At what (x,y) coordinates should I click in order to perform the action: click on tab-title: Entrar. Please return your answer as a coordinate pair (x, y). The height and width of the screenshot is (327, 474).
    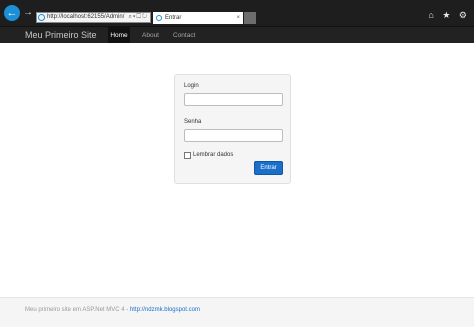
    Looking at the image, I should click on (173, 18).